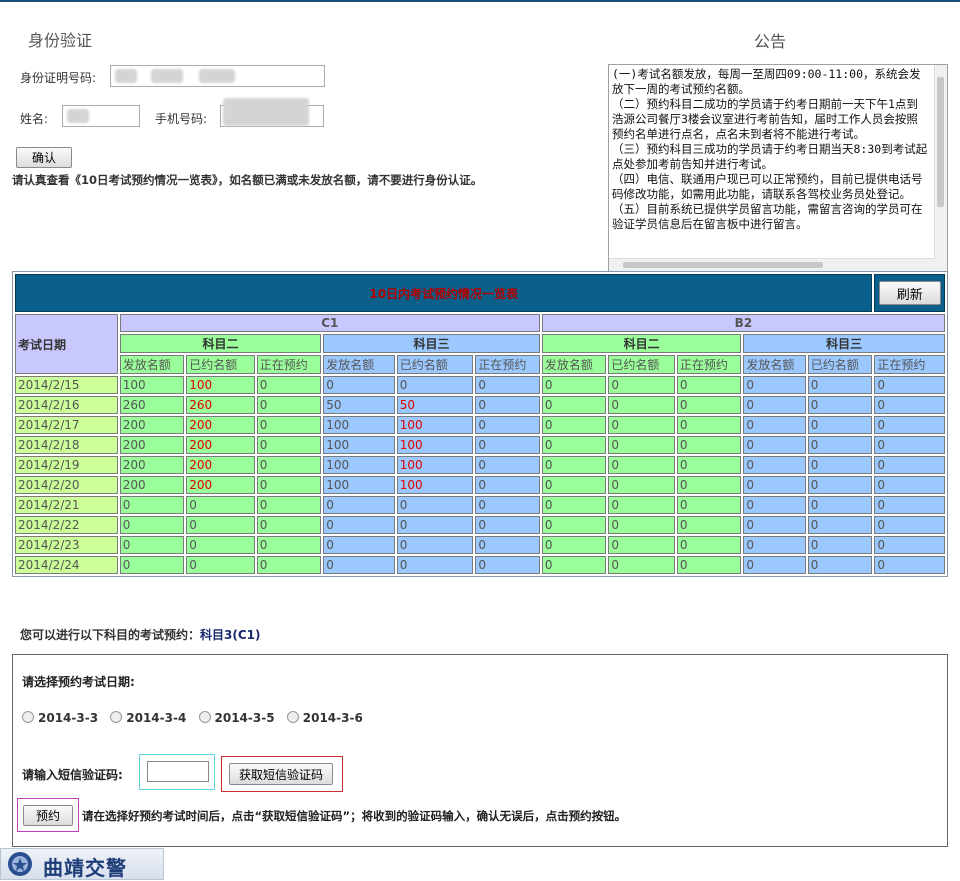  Describe the element at coordinates (85, 868) in the screenshot. I see `logo-text: 曲靖交警` at that location.